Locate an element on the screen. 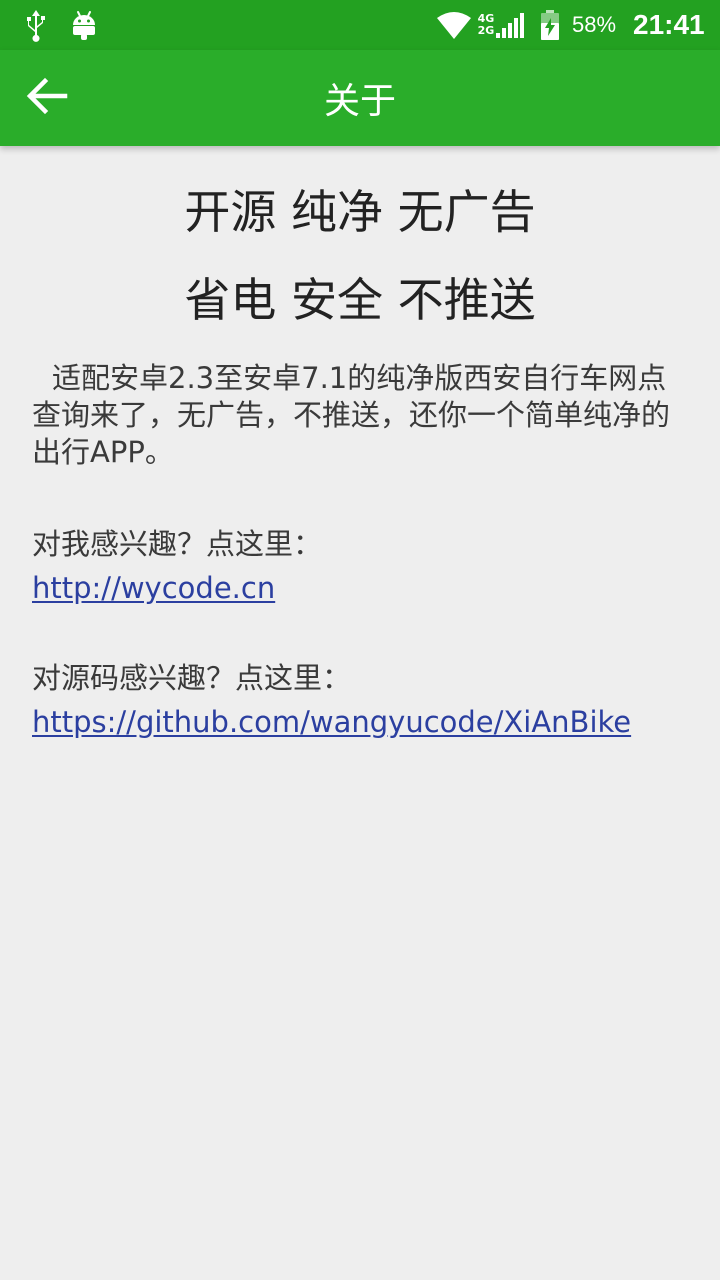 Image resolution: width=720 pixels, height=1280 pixels. wifi-icon is located at coordinates (454, 25).